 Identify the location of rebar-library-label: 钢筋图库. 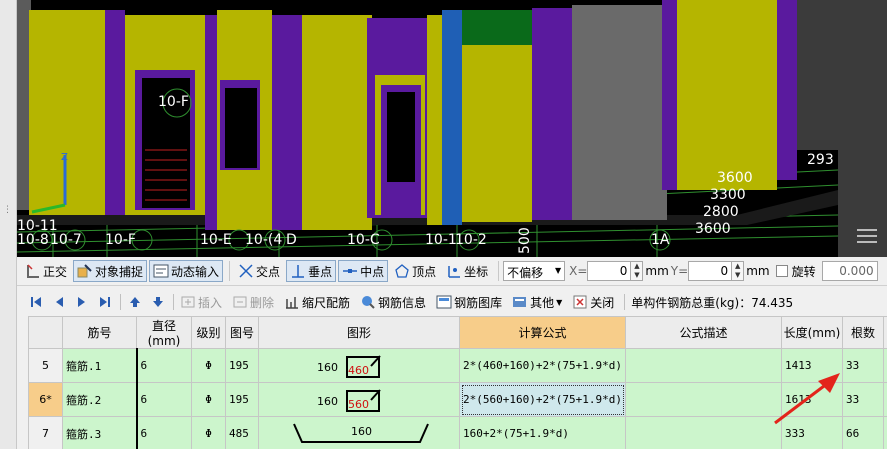
(478, 302).